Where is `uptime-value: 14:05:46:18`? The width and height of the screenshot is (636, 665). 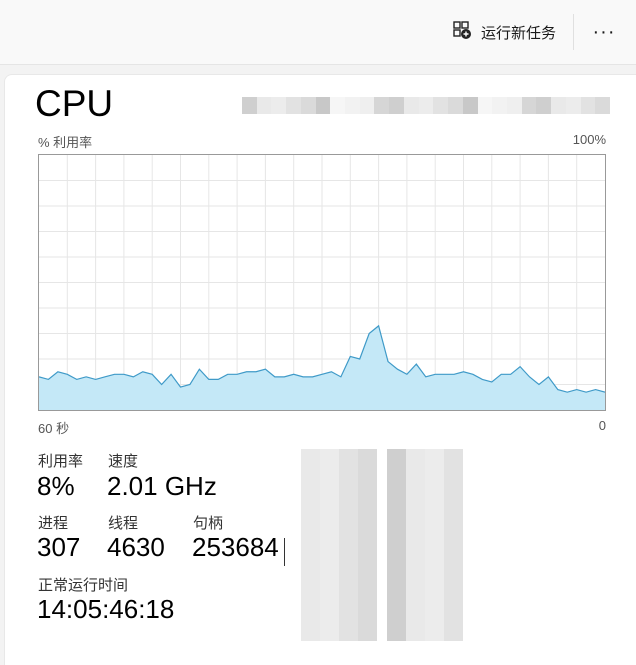
uptime-value: 14:05:46:18 is located at coordinates (106, 609).